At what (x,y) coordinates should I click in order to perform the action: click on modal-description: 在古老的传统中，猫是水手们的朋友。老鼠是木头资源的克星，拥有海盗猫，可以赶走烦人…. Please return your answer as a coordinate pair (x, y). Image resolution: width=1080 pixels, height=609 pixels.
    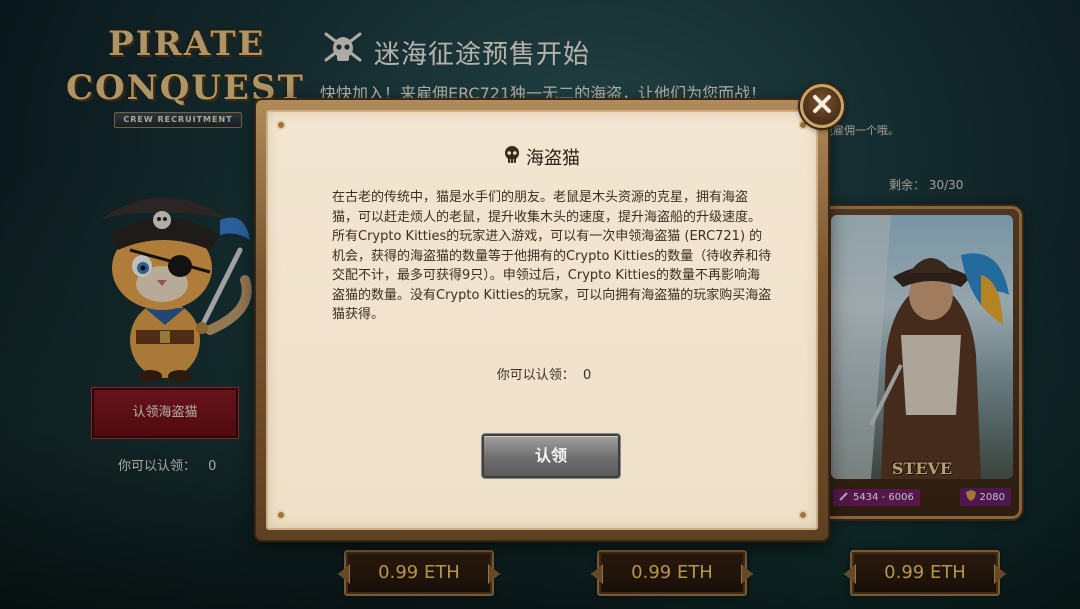
    Looking at the image, I should click on (552, 256).